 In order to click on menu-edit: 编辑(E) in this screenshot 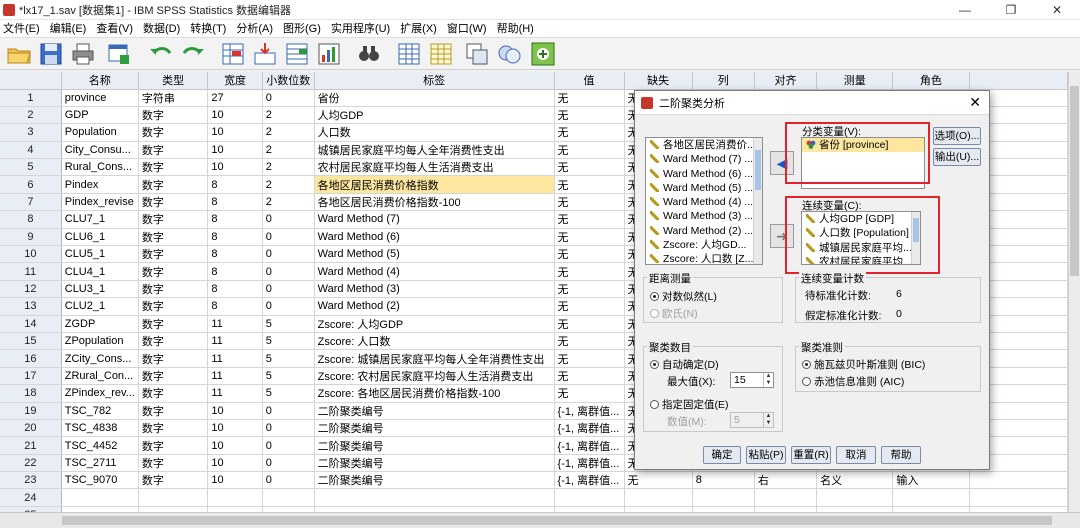, I will do `click(70, 29)`.